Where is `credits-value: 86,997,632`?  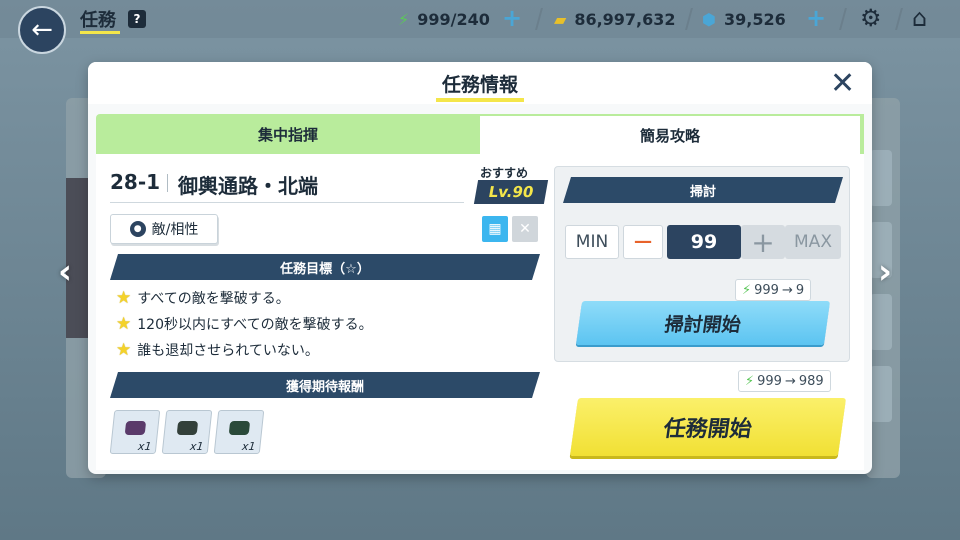
credits-value: 86,997,632 is located at coordinates (625, 19).